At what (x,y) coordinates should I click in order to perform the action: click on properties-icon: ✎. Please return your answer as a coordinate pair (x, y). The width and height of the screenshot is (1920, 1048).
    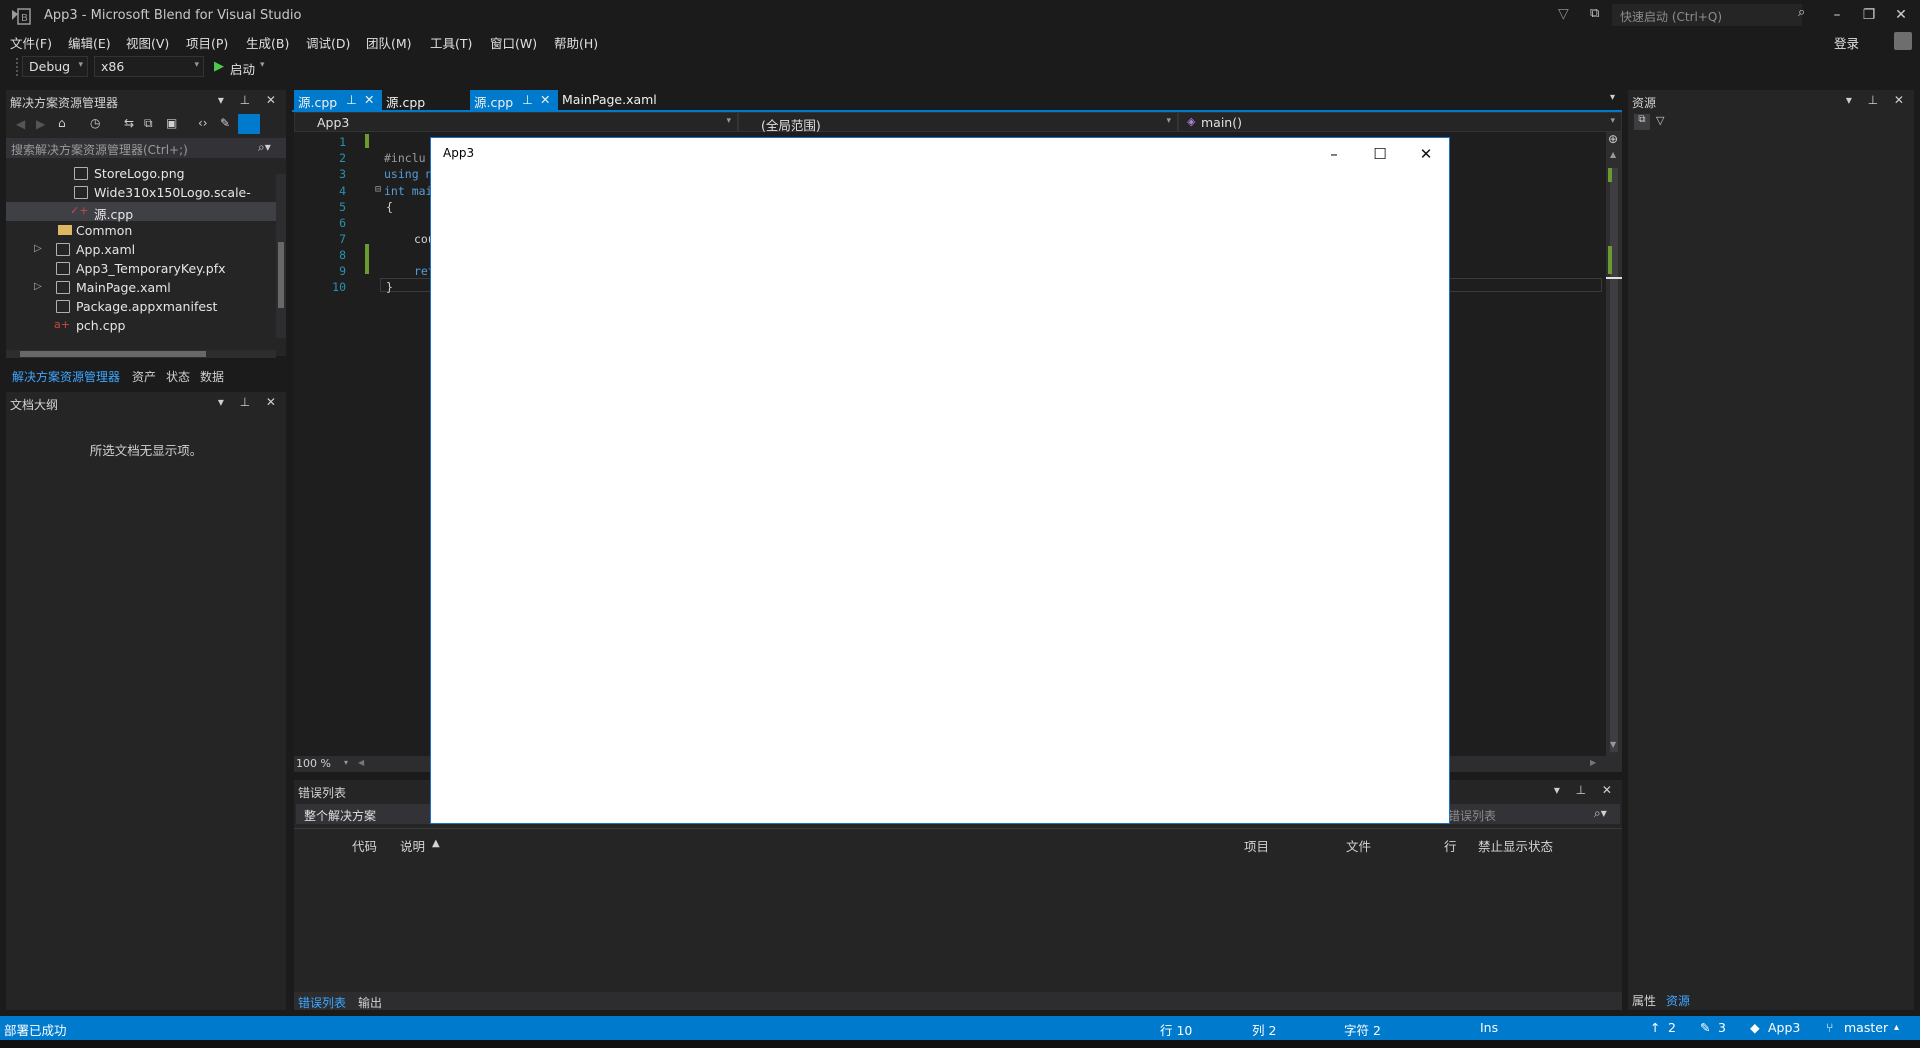
    Looking at the image, I should click on (225, 123).